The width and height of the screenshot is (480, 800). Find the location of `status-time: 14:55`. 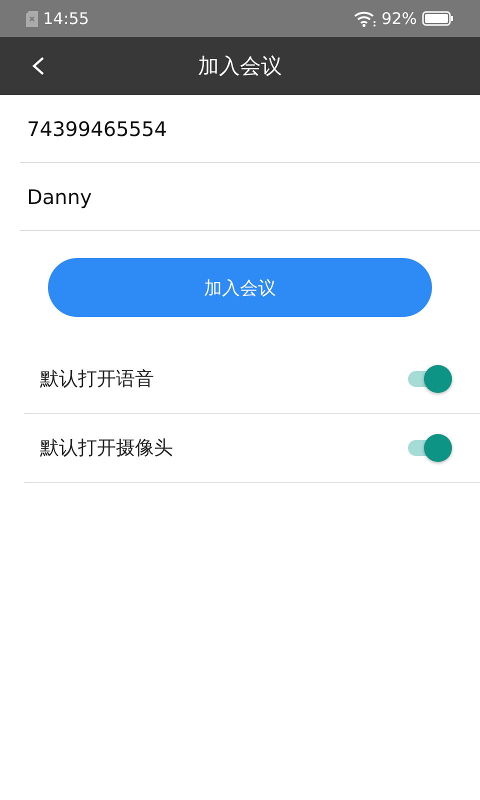

status-time: 14:55 is located at coordinates (66, 18).